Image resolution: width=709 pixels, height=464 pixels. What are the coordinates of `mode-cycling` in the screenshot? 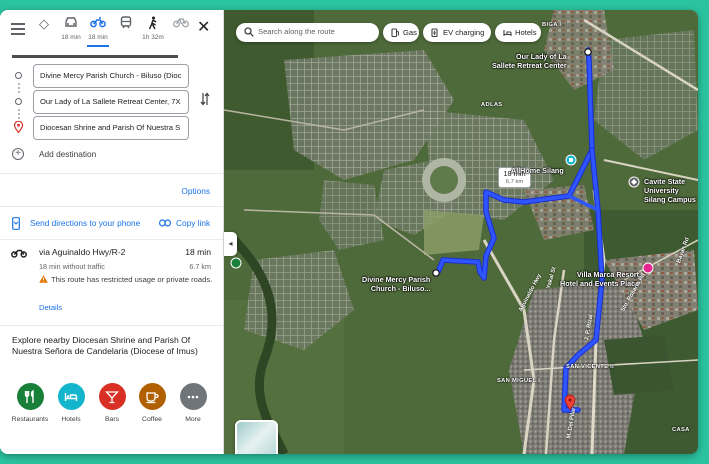 It's located at (181, 25).